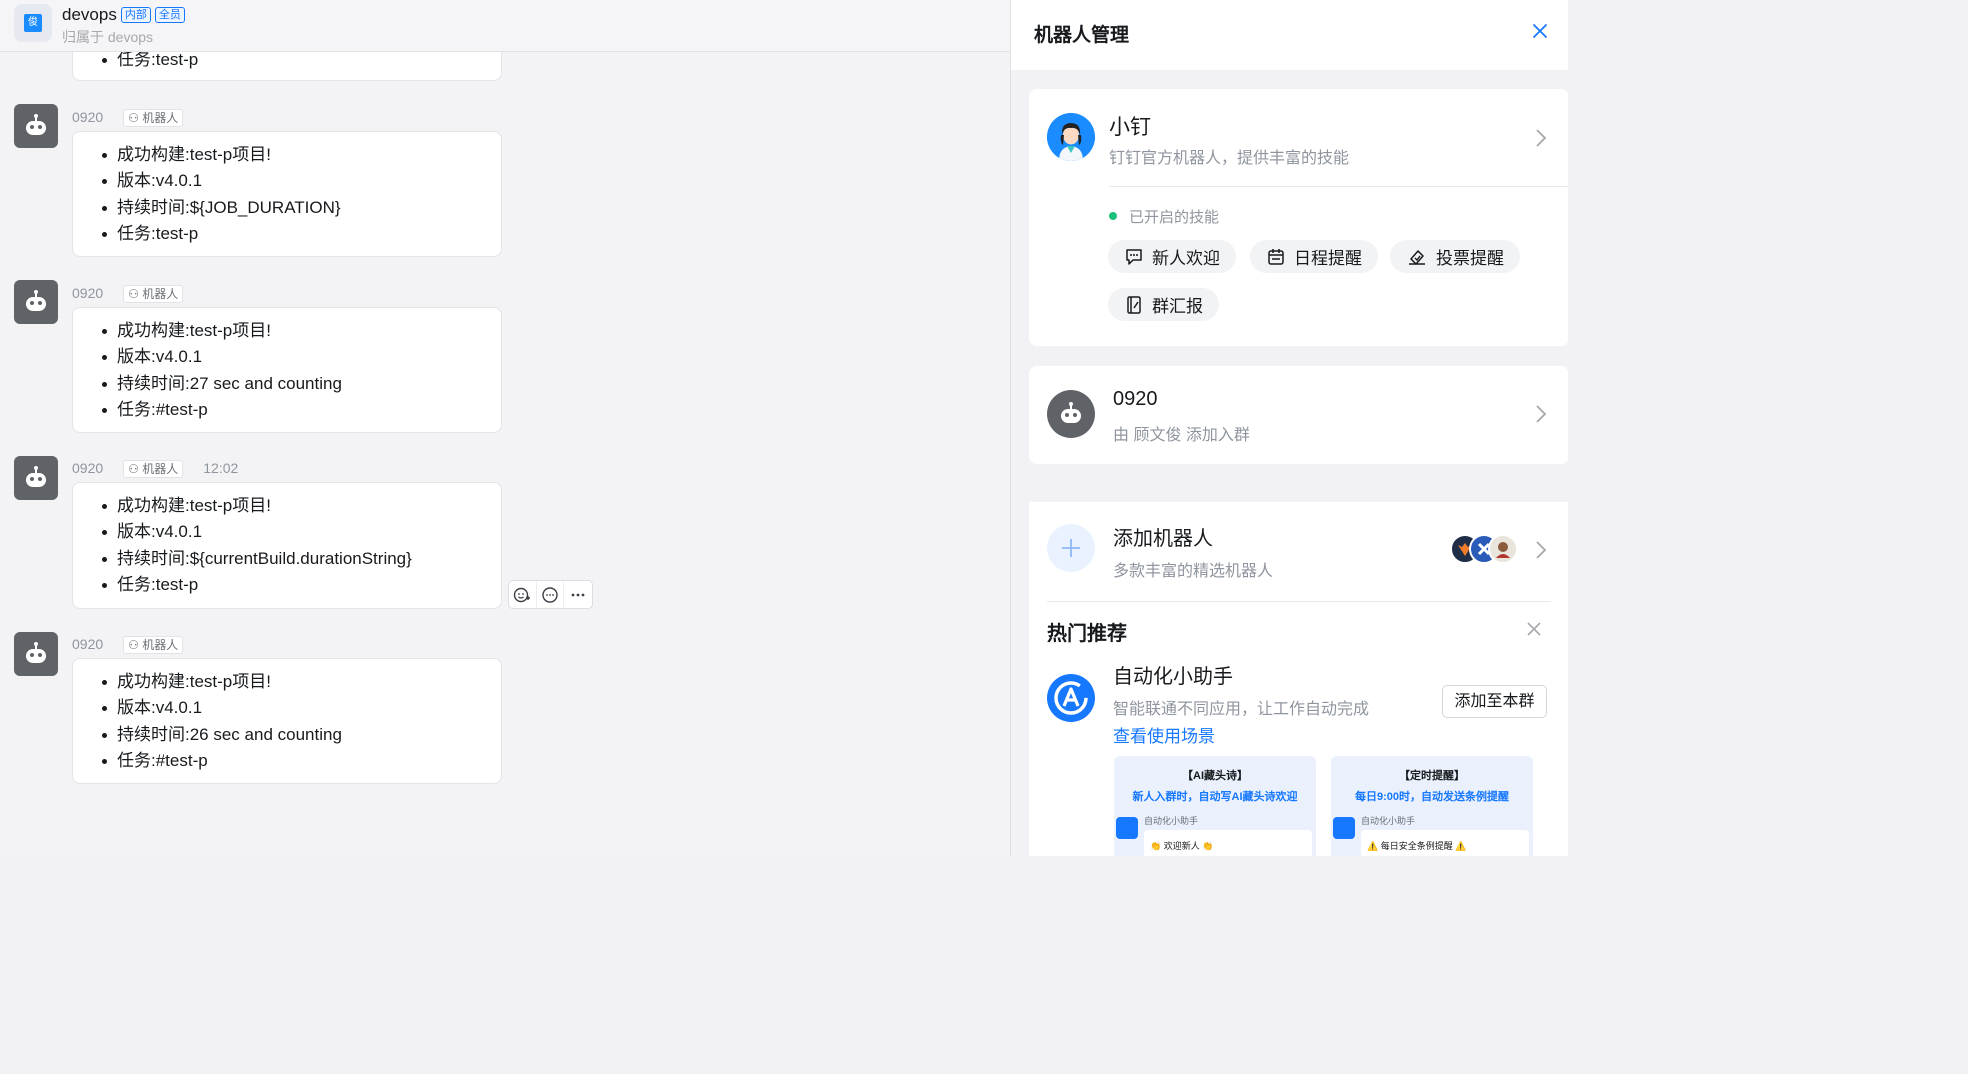 The height and width of the screenshot is (1074, 1968). What do you see at coordinates (1228, 843) in the screenshot?
I see `promo-message: 👏 欢迎新人 👏` at bounding box center [1228, 843].